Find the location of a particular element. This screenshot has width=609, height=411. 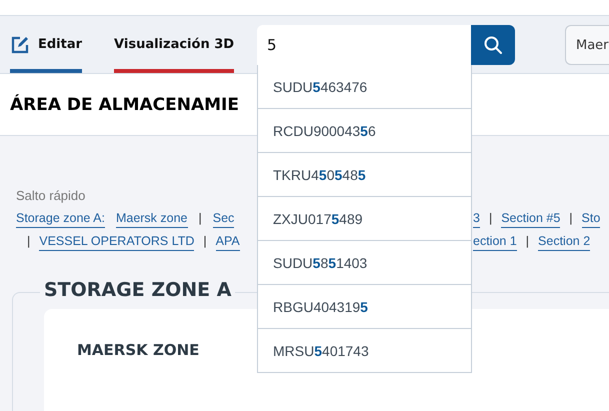

search-field: 5 is located at coordinates (364, 45).